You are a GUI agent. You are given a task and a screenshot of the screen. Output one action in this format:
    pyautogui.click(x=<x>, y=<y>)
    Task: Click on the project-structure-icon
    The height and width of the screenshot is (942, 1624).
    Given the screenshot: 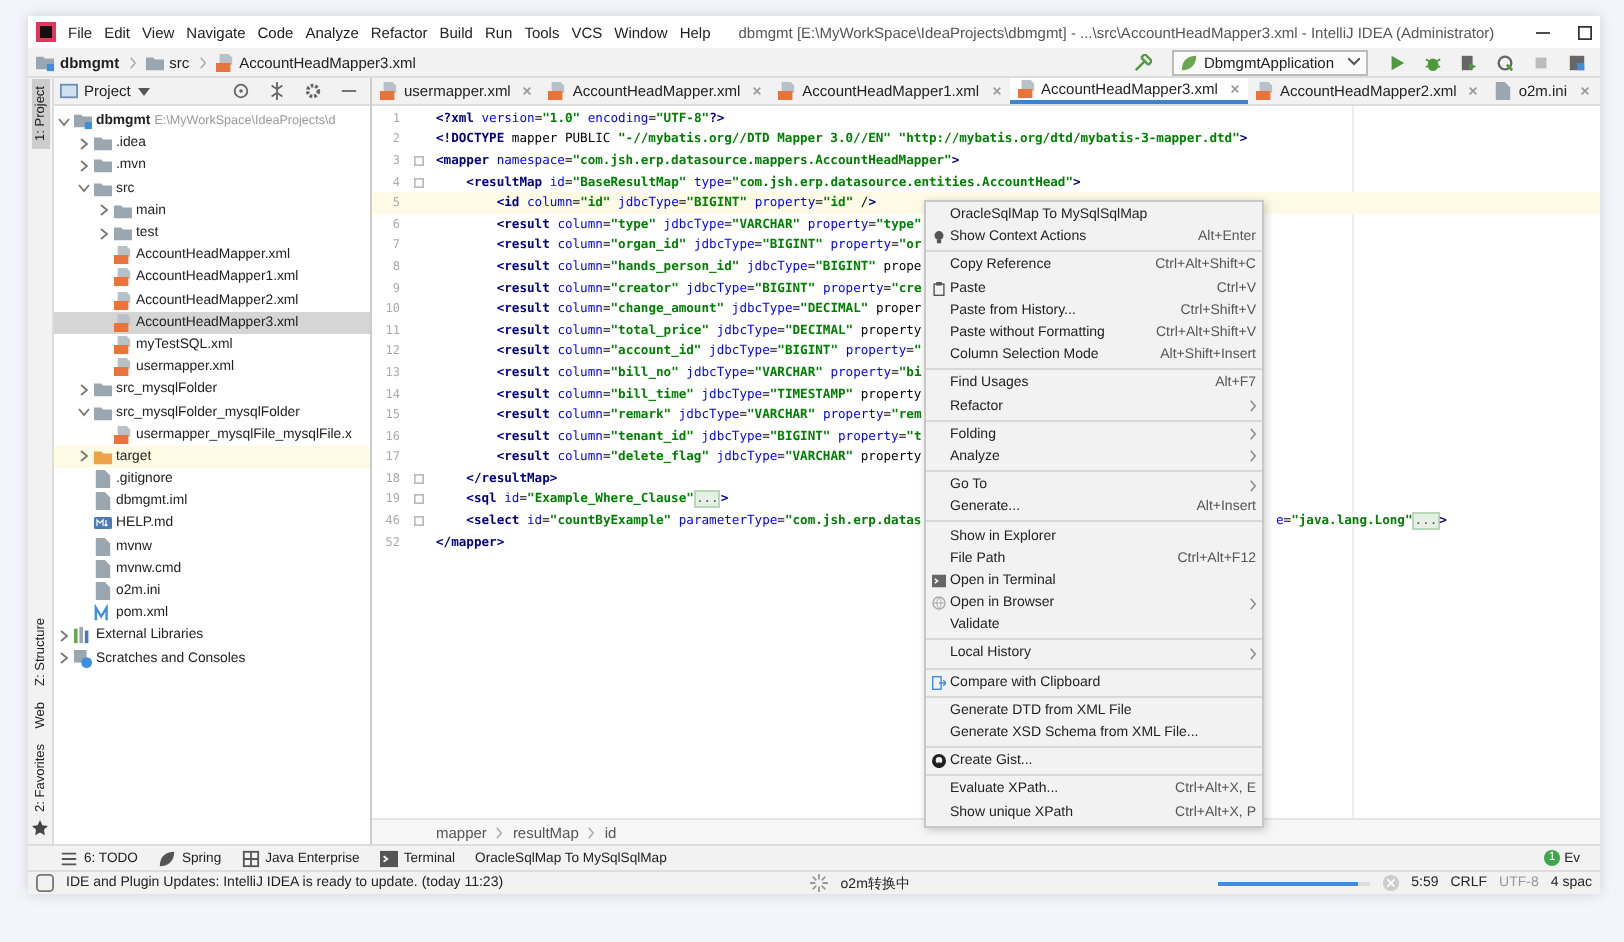 What is the action you would take?
    pyautogui.click(x=1577, y=62)
    